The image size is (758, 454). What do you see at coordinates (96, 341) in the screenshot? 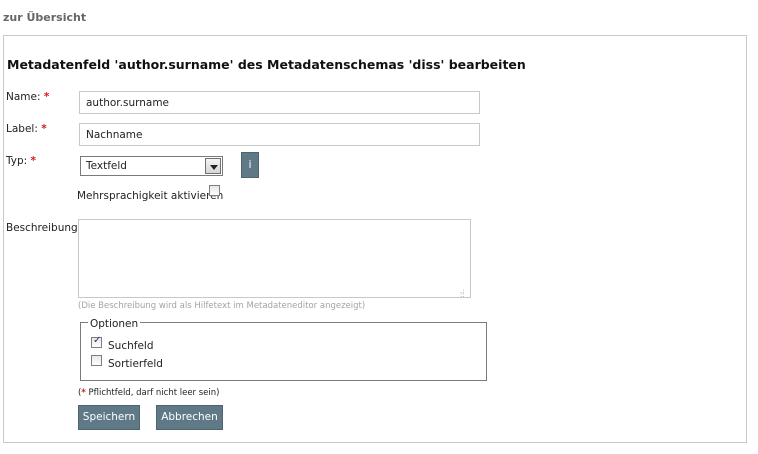
I see `search-field-checkbox` at bounding box center [96, 341].